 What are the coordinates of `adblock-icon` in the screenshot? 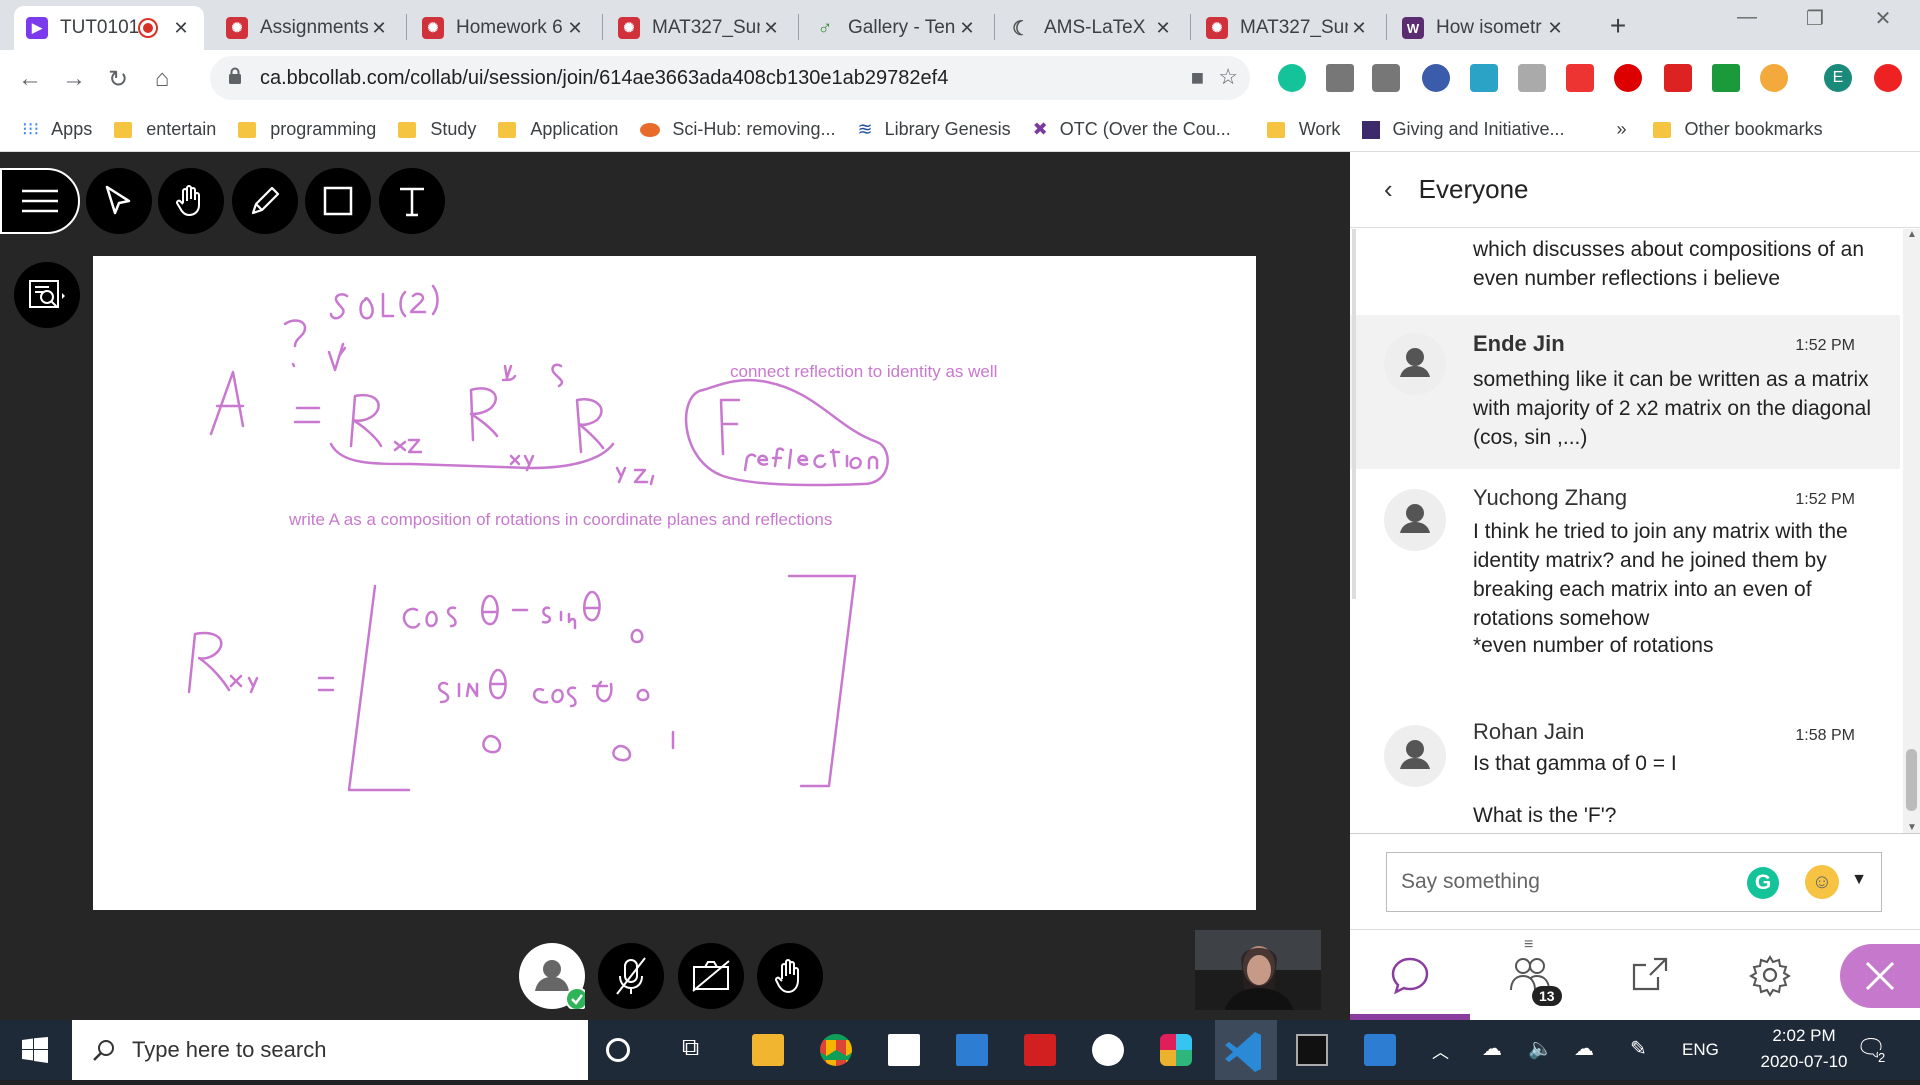 It's located at (1628, 78).